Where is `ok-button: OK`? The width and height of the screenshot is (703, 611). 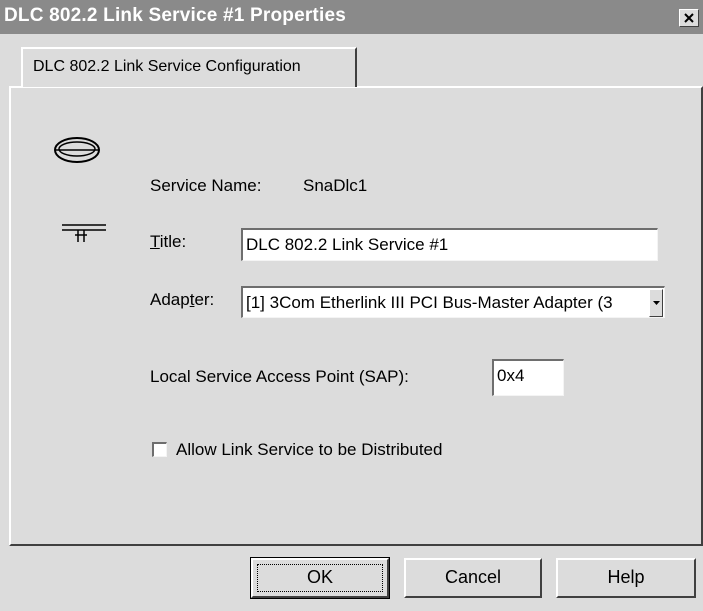
ok-button: OK is located at coordinates (320, 578).